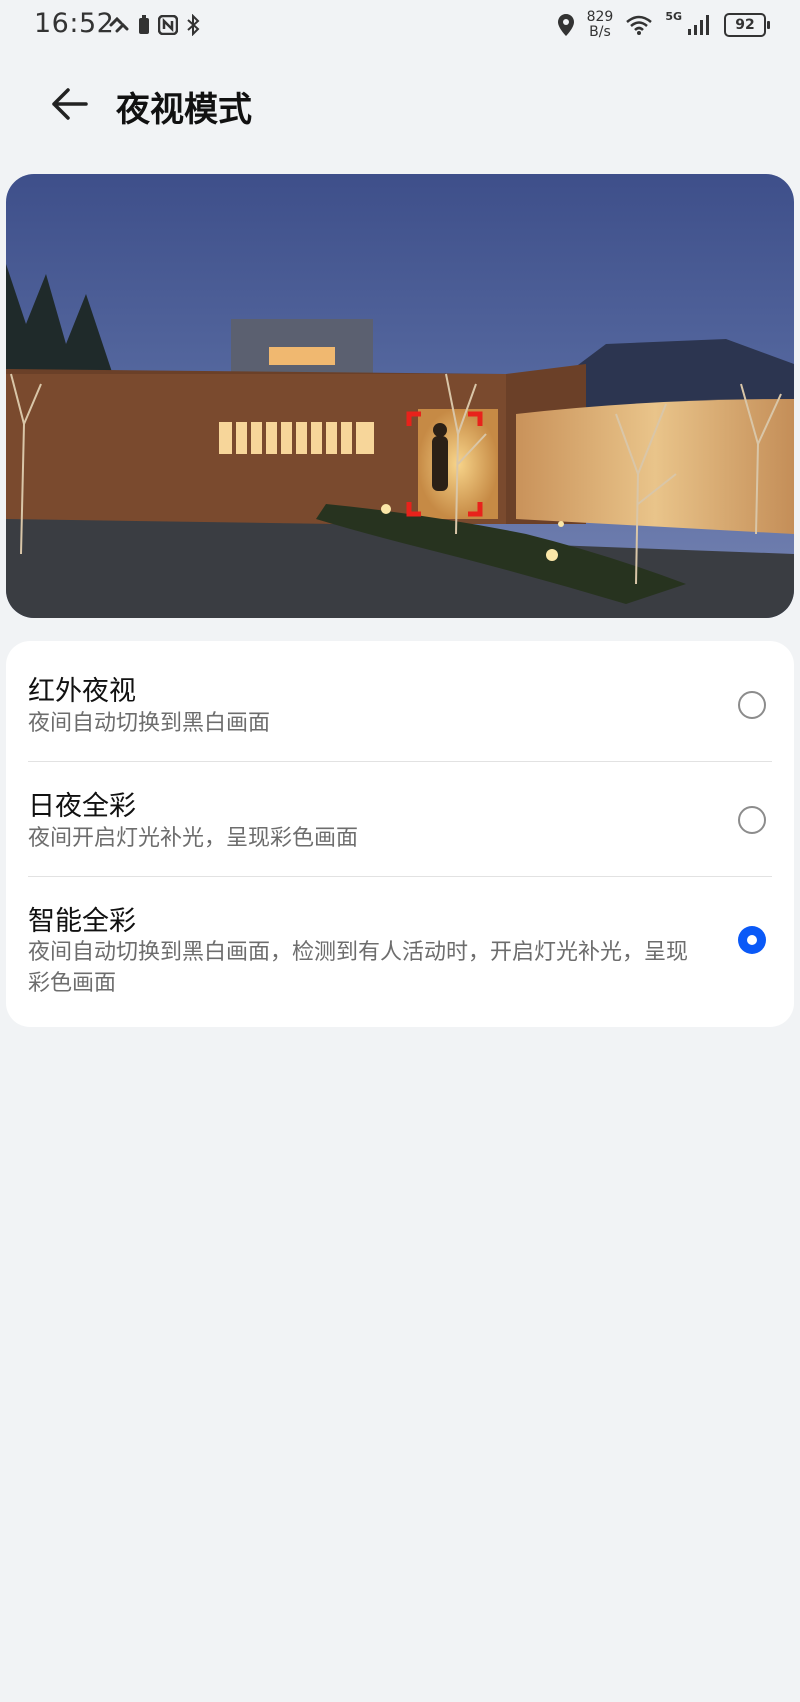 The height and width of the screenshot is (1702, 800). Describe the element at coordinates (663, 25) in the screenshot. I see `status-right-icons: 829 B/s 5G 92` at that location.